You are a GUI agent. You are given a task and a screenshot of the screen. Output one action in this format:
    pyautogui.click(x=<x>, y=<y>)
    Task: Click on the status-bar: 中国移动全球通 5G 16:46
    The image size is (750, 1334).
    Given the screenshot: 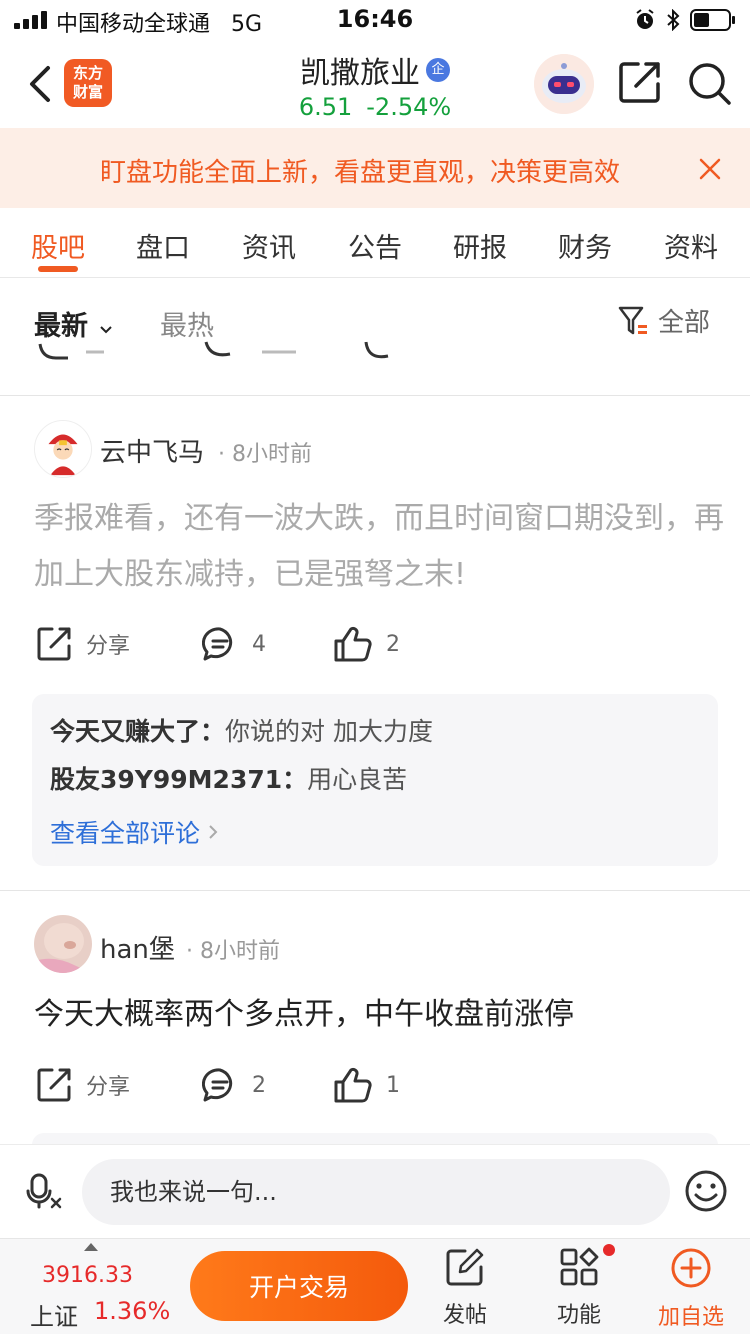 What is the action you would take?
    pyautogui.click(x=375, y=20)
    